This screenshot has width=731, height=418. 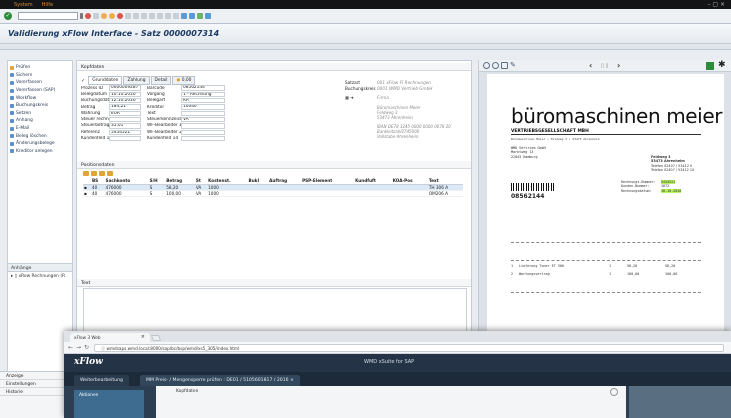 What do you see at coordinates (40, 129) in the screenshot?
I see `sidebar-item: E-Mail` at bounding box center [40, 129].